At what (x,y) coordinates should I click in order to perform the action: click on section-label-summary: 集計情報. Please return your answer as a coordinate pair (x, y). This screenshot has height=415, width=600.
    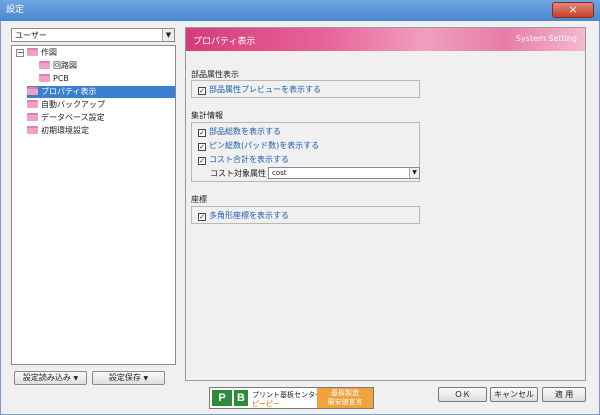
    Looking at the image, I should click on (207, 115).